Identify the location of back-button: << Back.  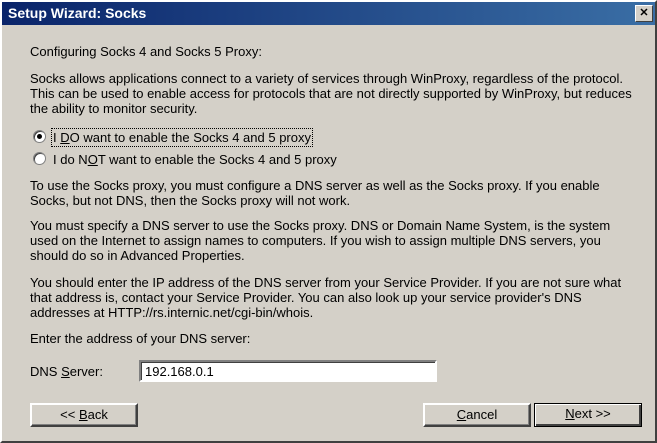
(84, 415).